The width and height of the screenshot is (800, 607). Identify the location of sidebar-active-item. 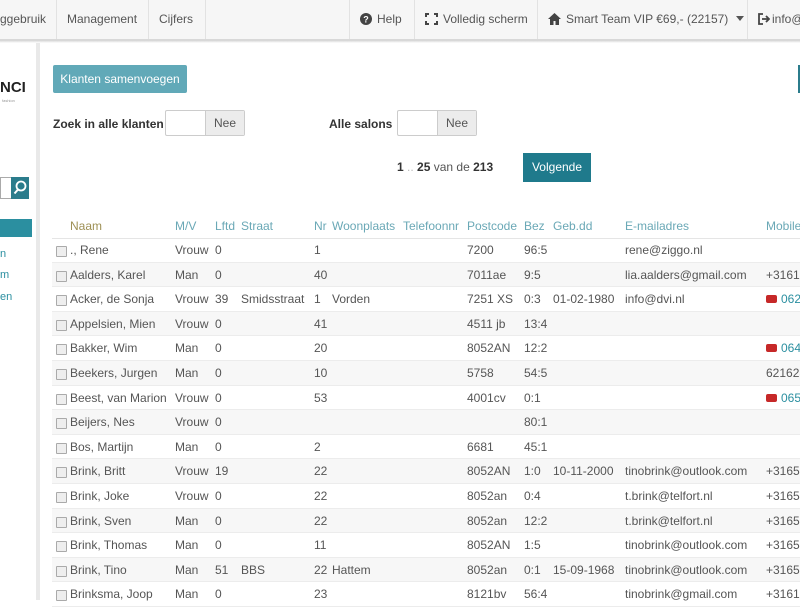
(16, 228).